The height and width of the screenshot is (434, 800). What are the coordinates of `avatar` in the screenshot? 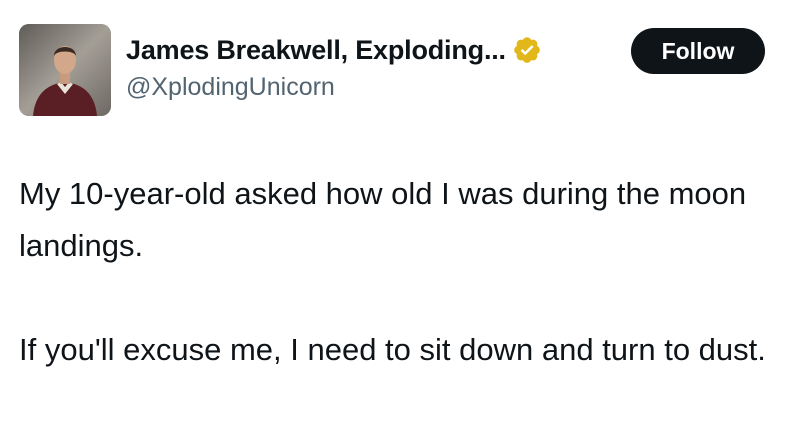 It's located at (65, 70).